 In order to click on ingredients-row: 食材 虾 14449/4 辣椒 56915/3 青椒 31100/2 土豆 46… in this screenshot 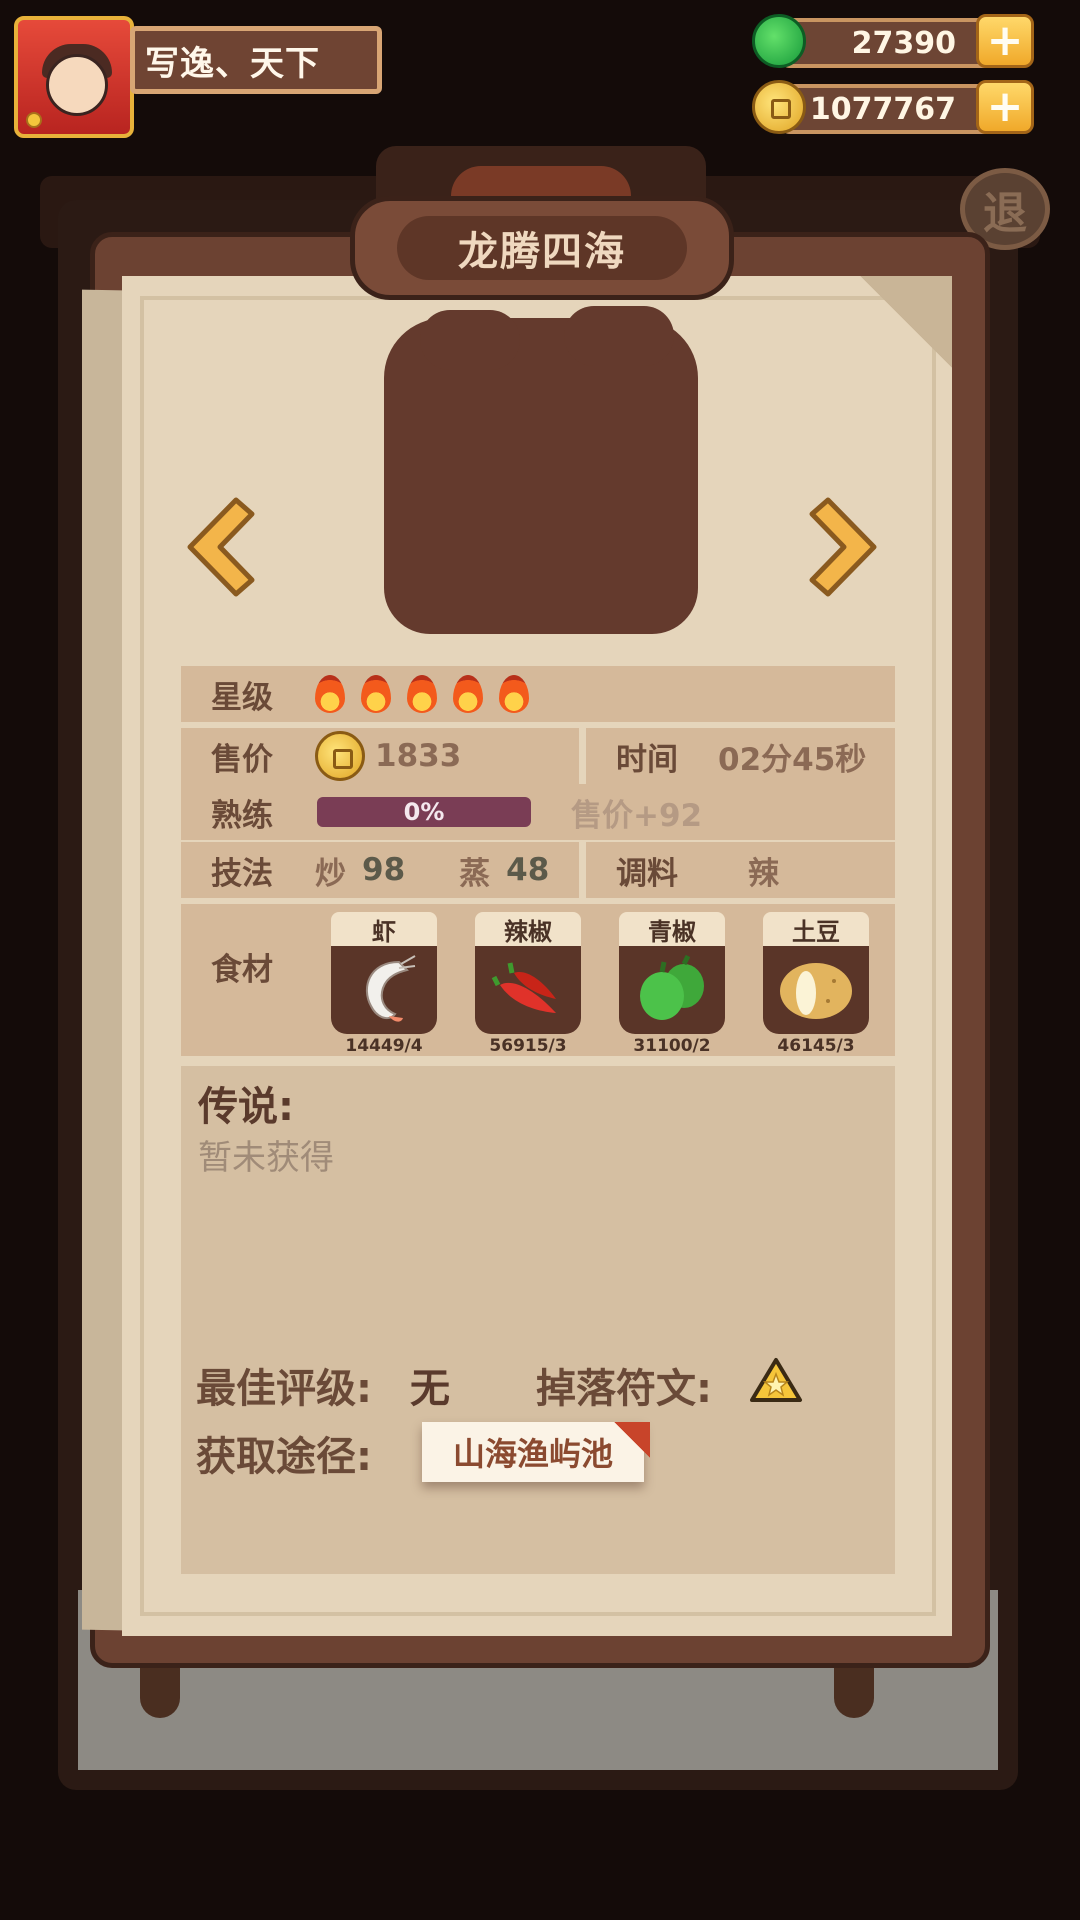, I will do `click(538, 980)`.